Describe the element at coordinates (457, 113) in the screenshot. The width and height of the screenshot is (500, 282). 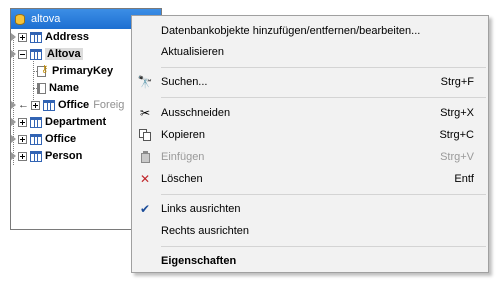
I see `menu-item-shortcut: Strg+X` at that location.